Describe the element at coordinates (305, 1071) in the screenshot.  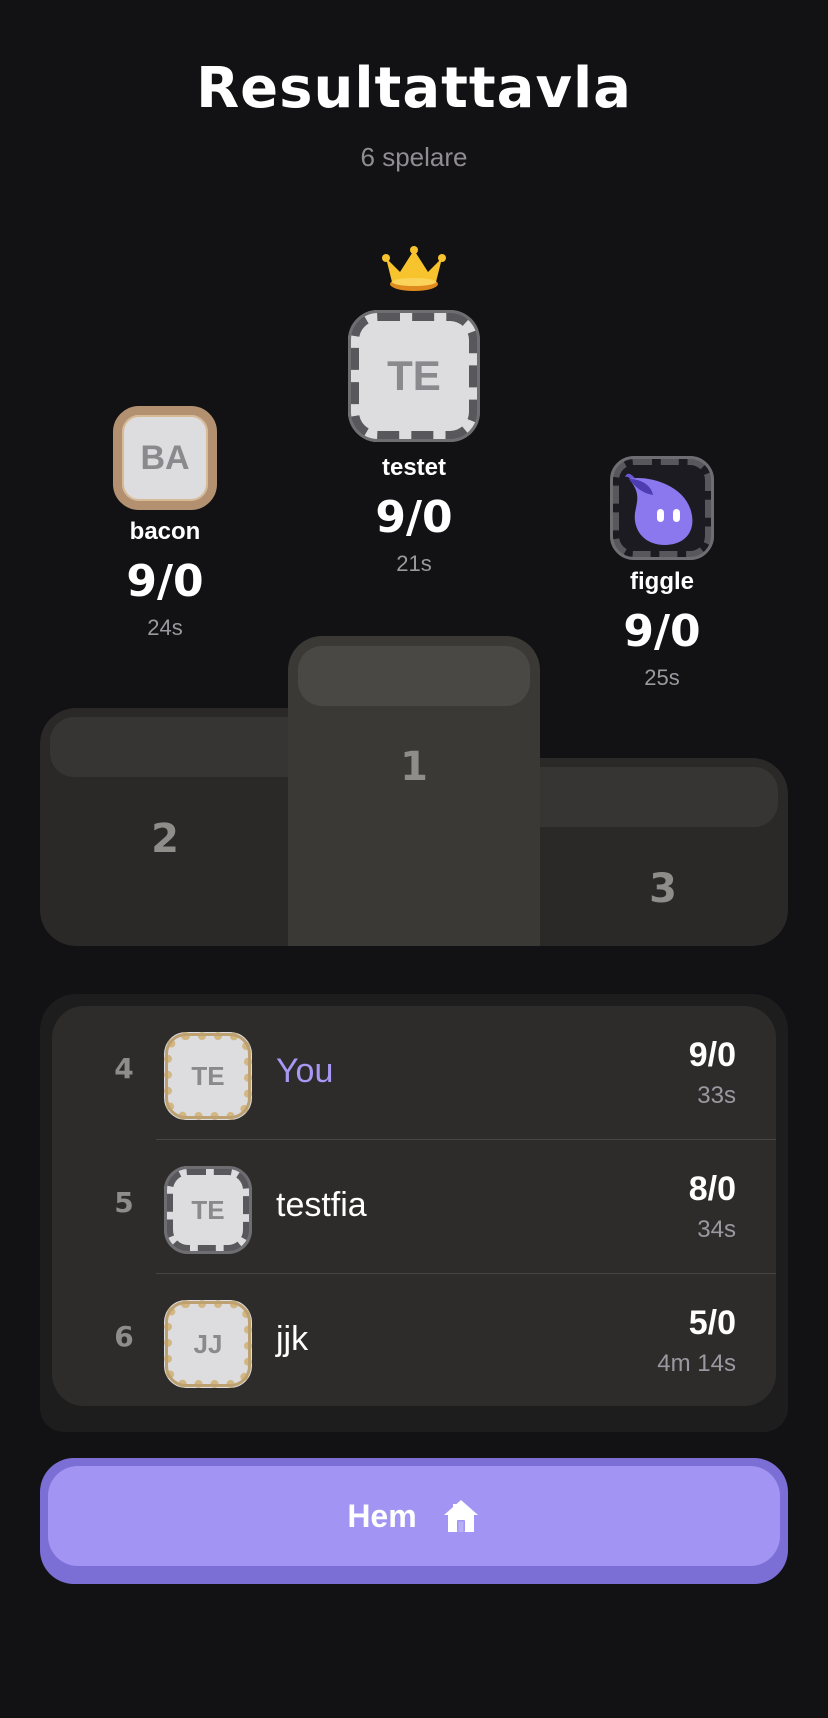
I see `player-name: You` at that location.